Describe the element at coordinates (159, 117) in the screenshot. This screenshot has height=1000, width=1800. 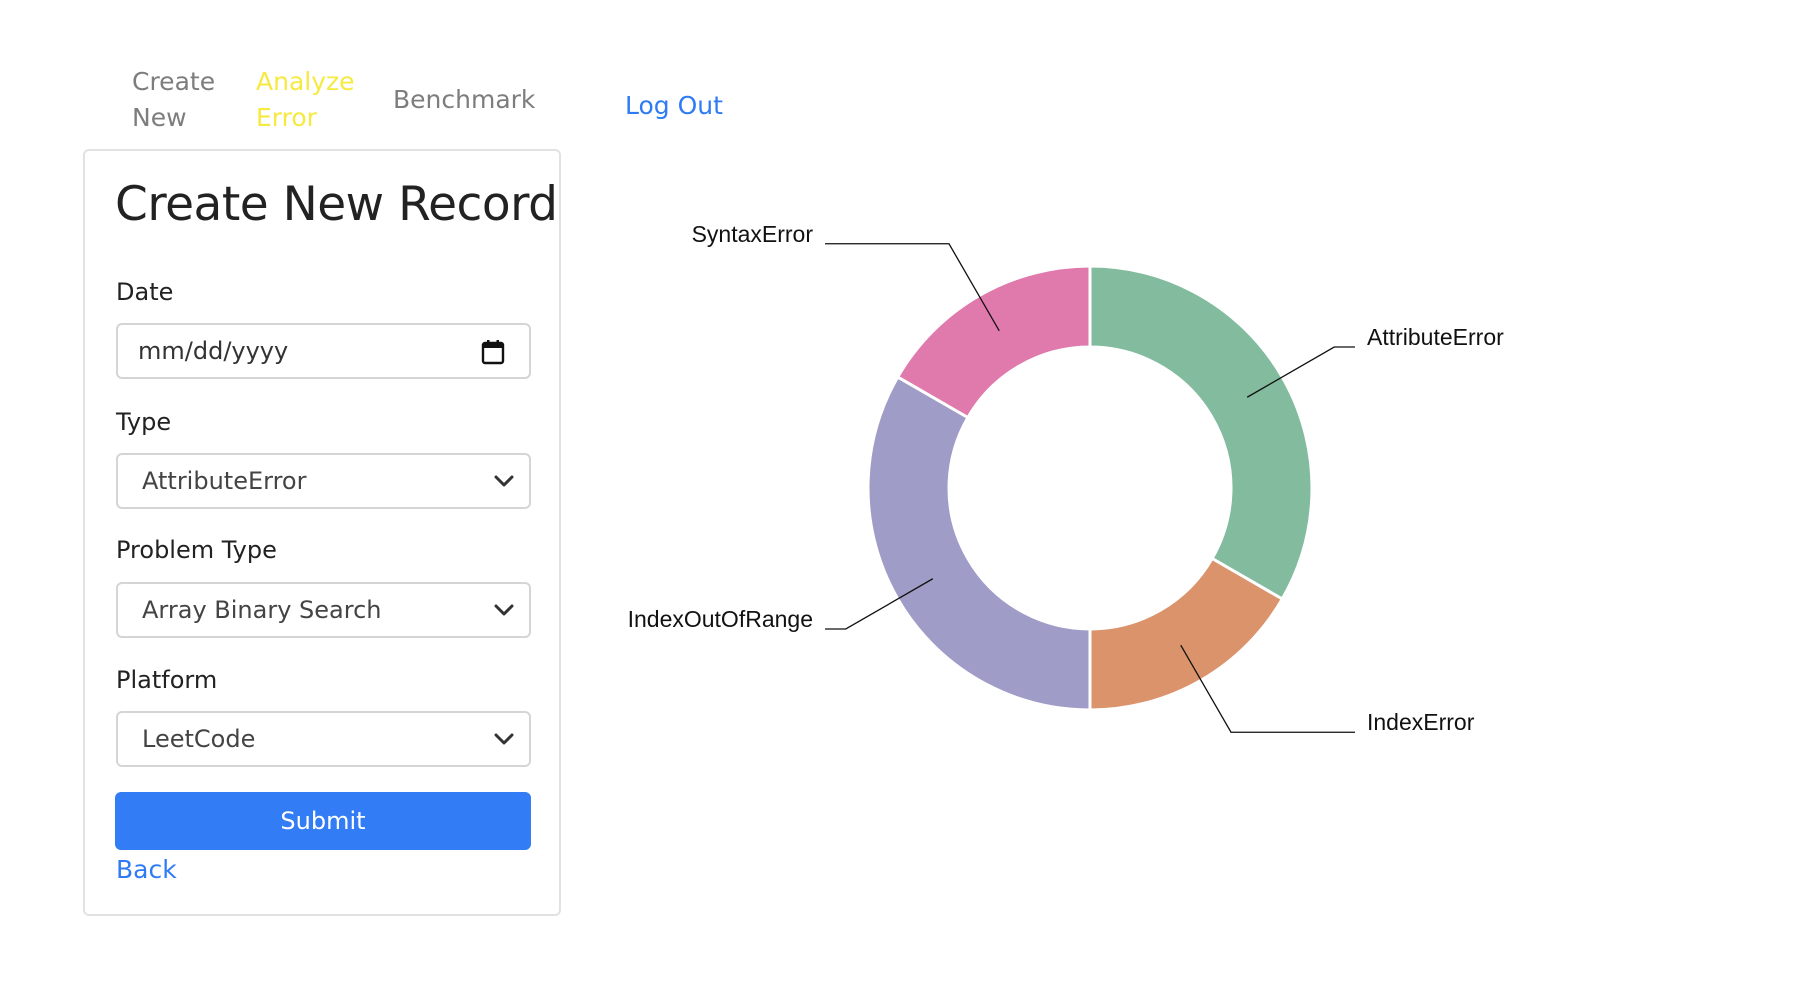
I see `nav-create-new-line-2: New` at that location.